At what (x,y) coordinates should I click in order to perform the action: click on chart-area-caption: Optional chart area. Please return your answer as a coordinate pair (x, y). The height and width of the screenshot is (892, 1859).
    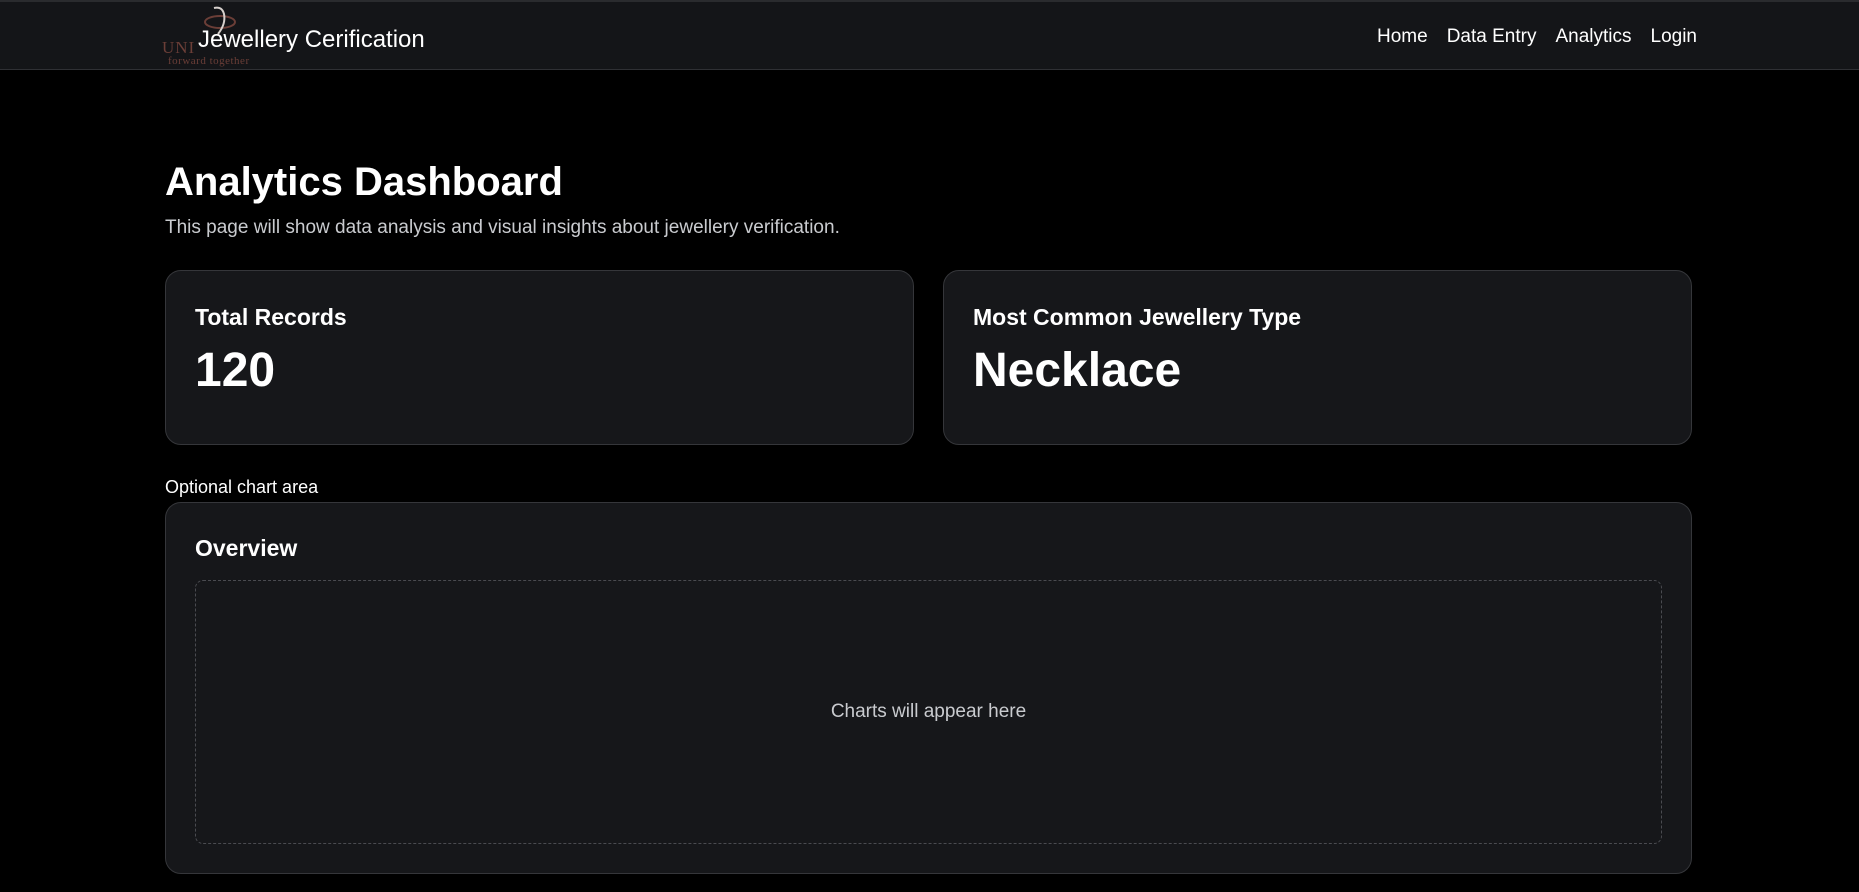
    Looking at the image, I should click on (242, 487).